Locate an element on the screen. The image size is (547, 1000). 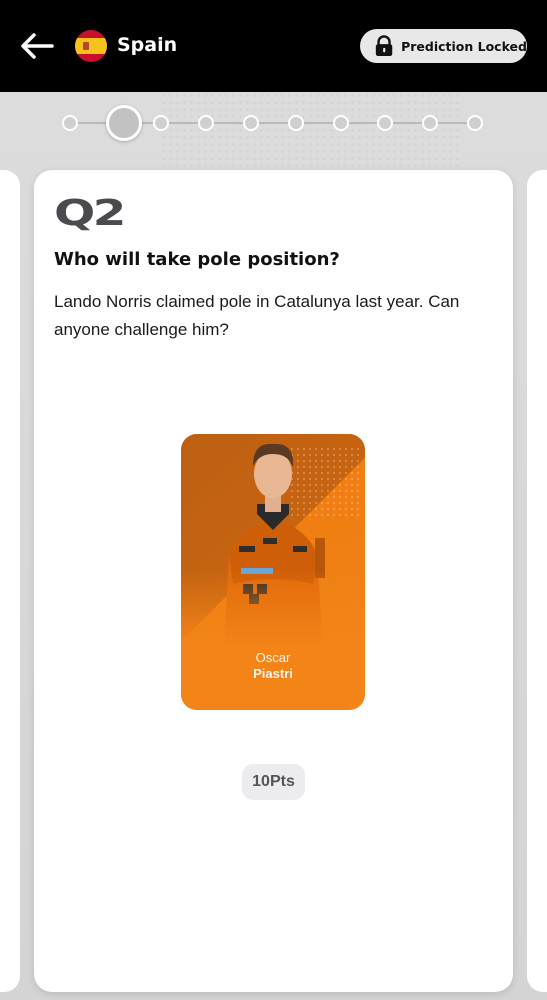
driver-last-name: Piastri is located at coordinates (273, 673).